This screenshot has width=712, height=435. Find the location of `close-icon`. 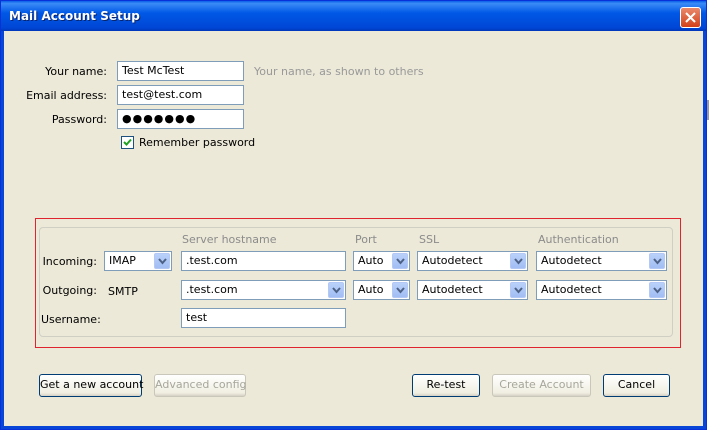

close-icon is located at coordinates (690, 17).